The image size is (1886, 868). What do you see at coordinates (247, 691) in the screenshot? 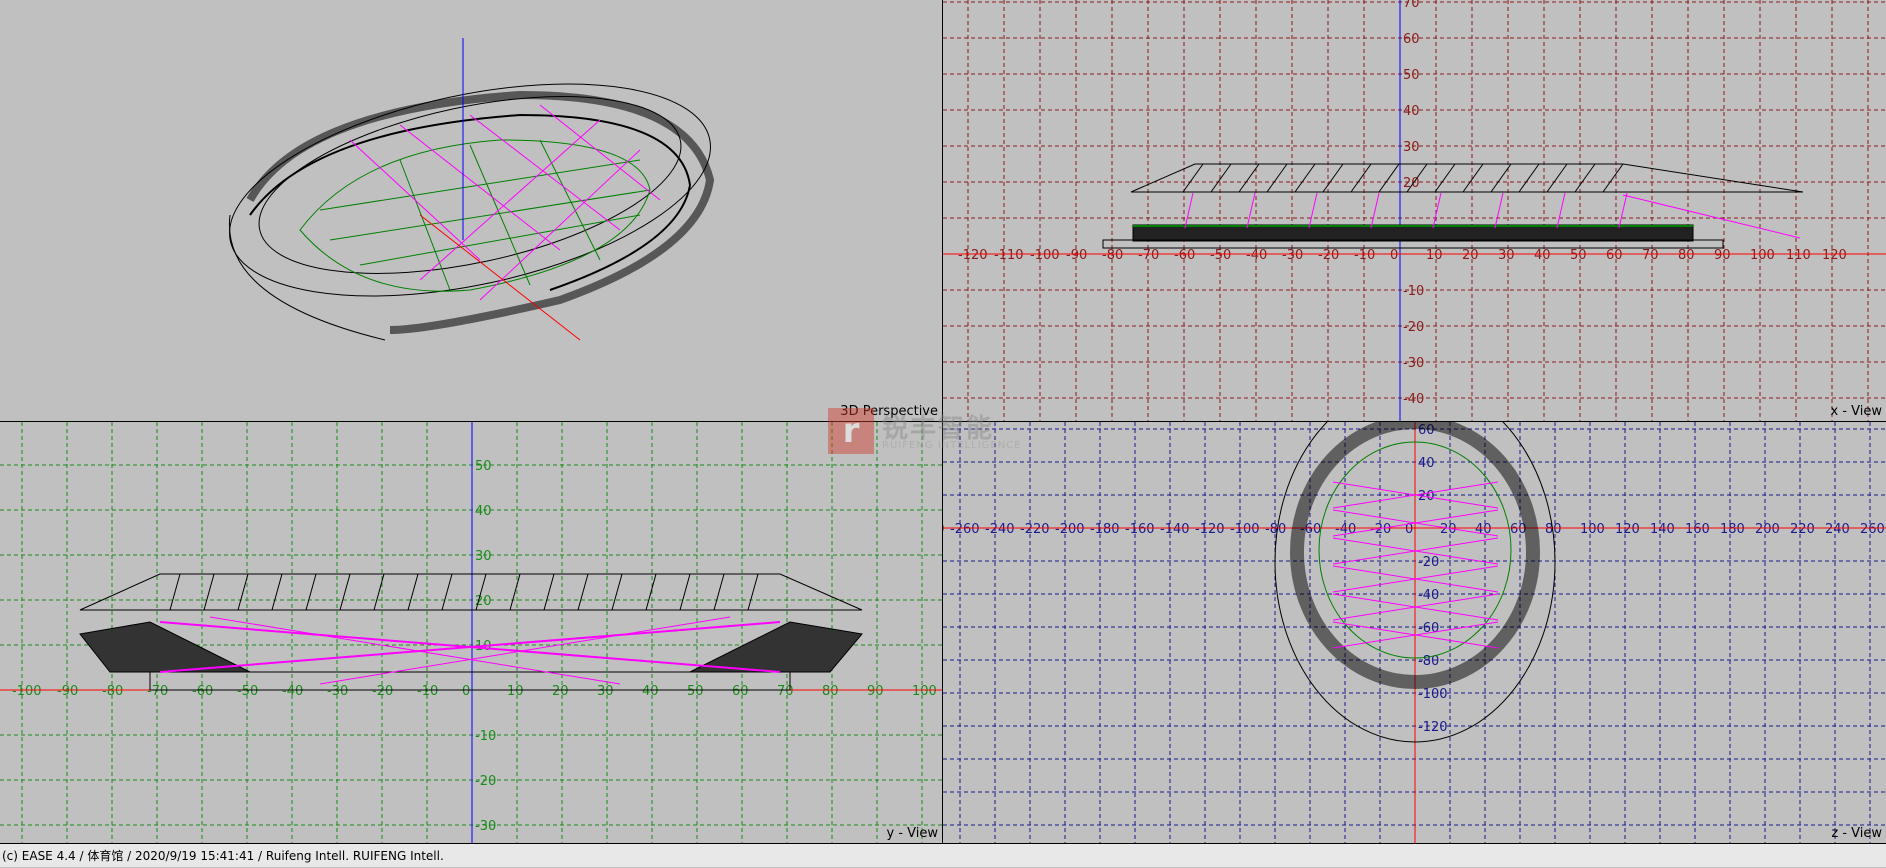
I see `axis-tick-label: -50` at bounding box center [247, 691].